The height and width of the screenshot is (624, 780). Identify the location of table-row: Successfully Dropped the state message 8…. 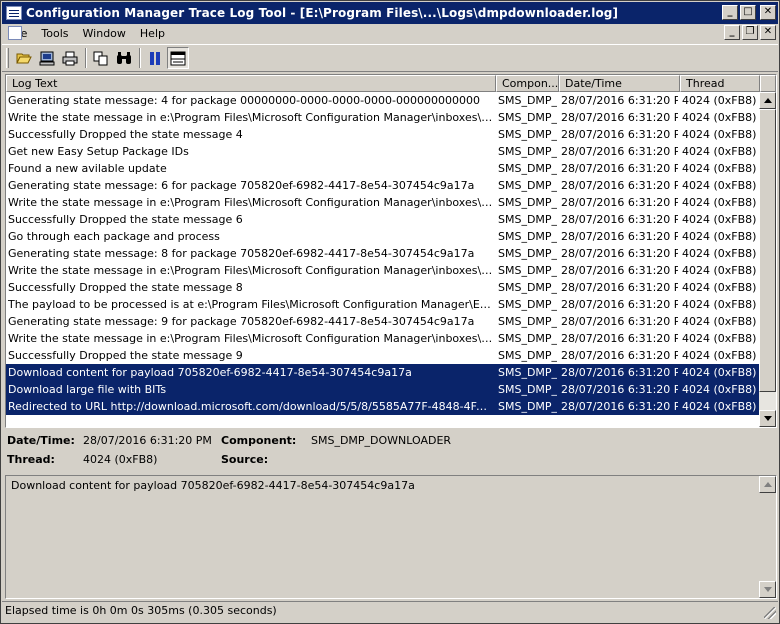
(383, 287).